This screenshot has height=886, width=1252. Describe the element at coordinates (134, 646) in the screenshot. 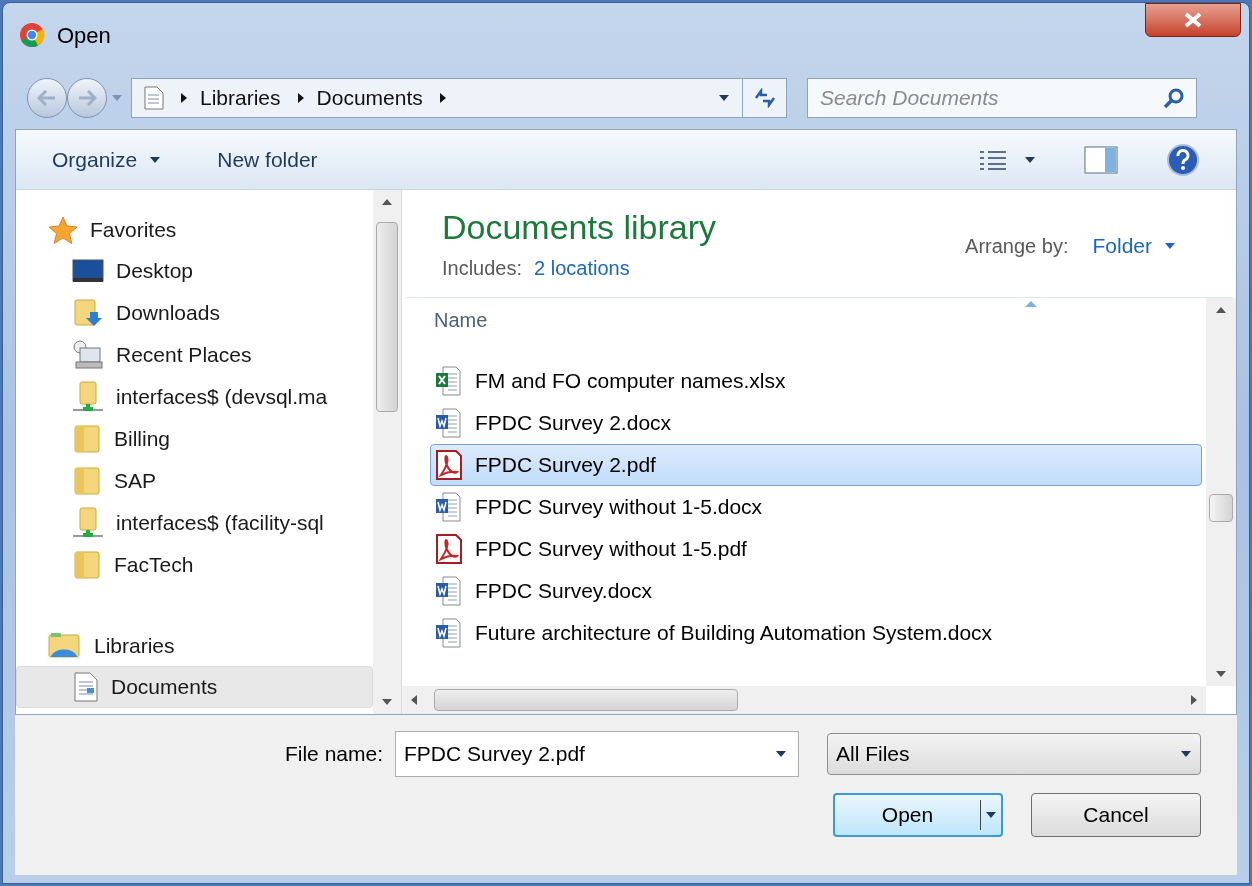

I see `nav-group-label: Libraries` at that location.